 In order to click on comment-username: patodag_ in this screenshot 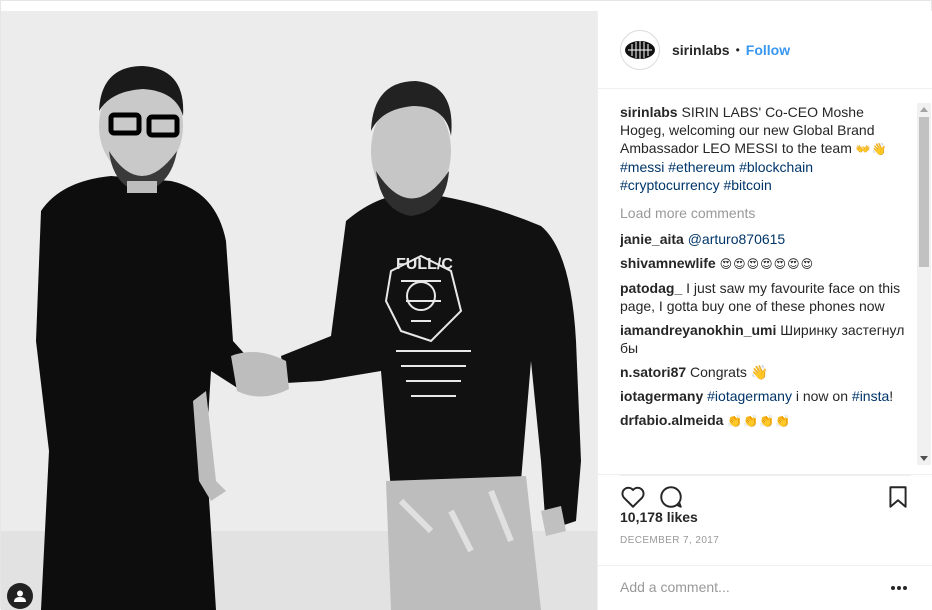, I will do `click(651, 288)`.